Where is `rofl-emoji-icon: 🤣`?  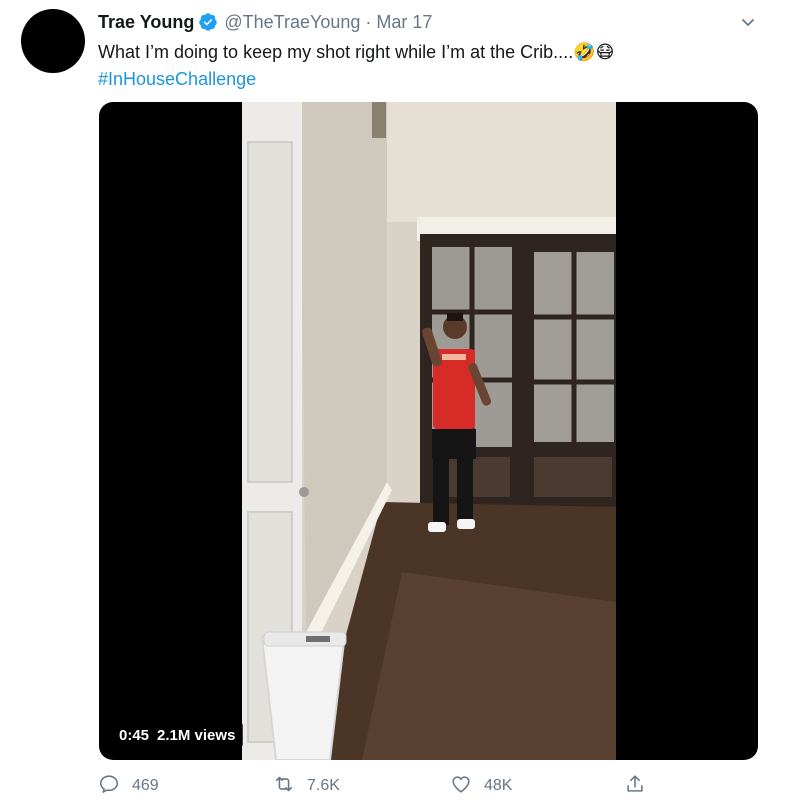 rofl-emoji-icon: 🤣 is located at coordinates (584, 52).